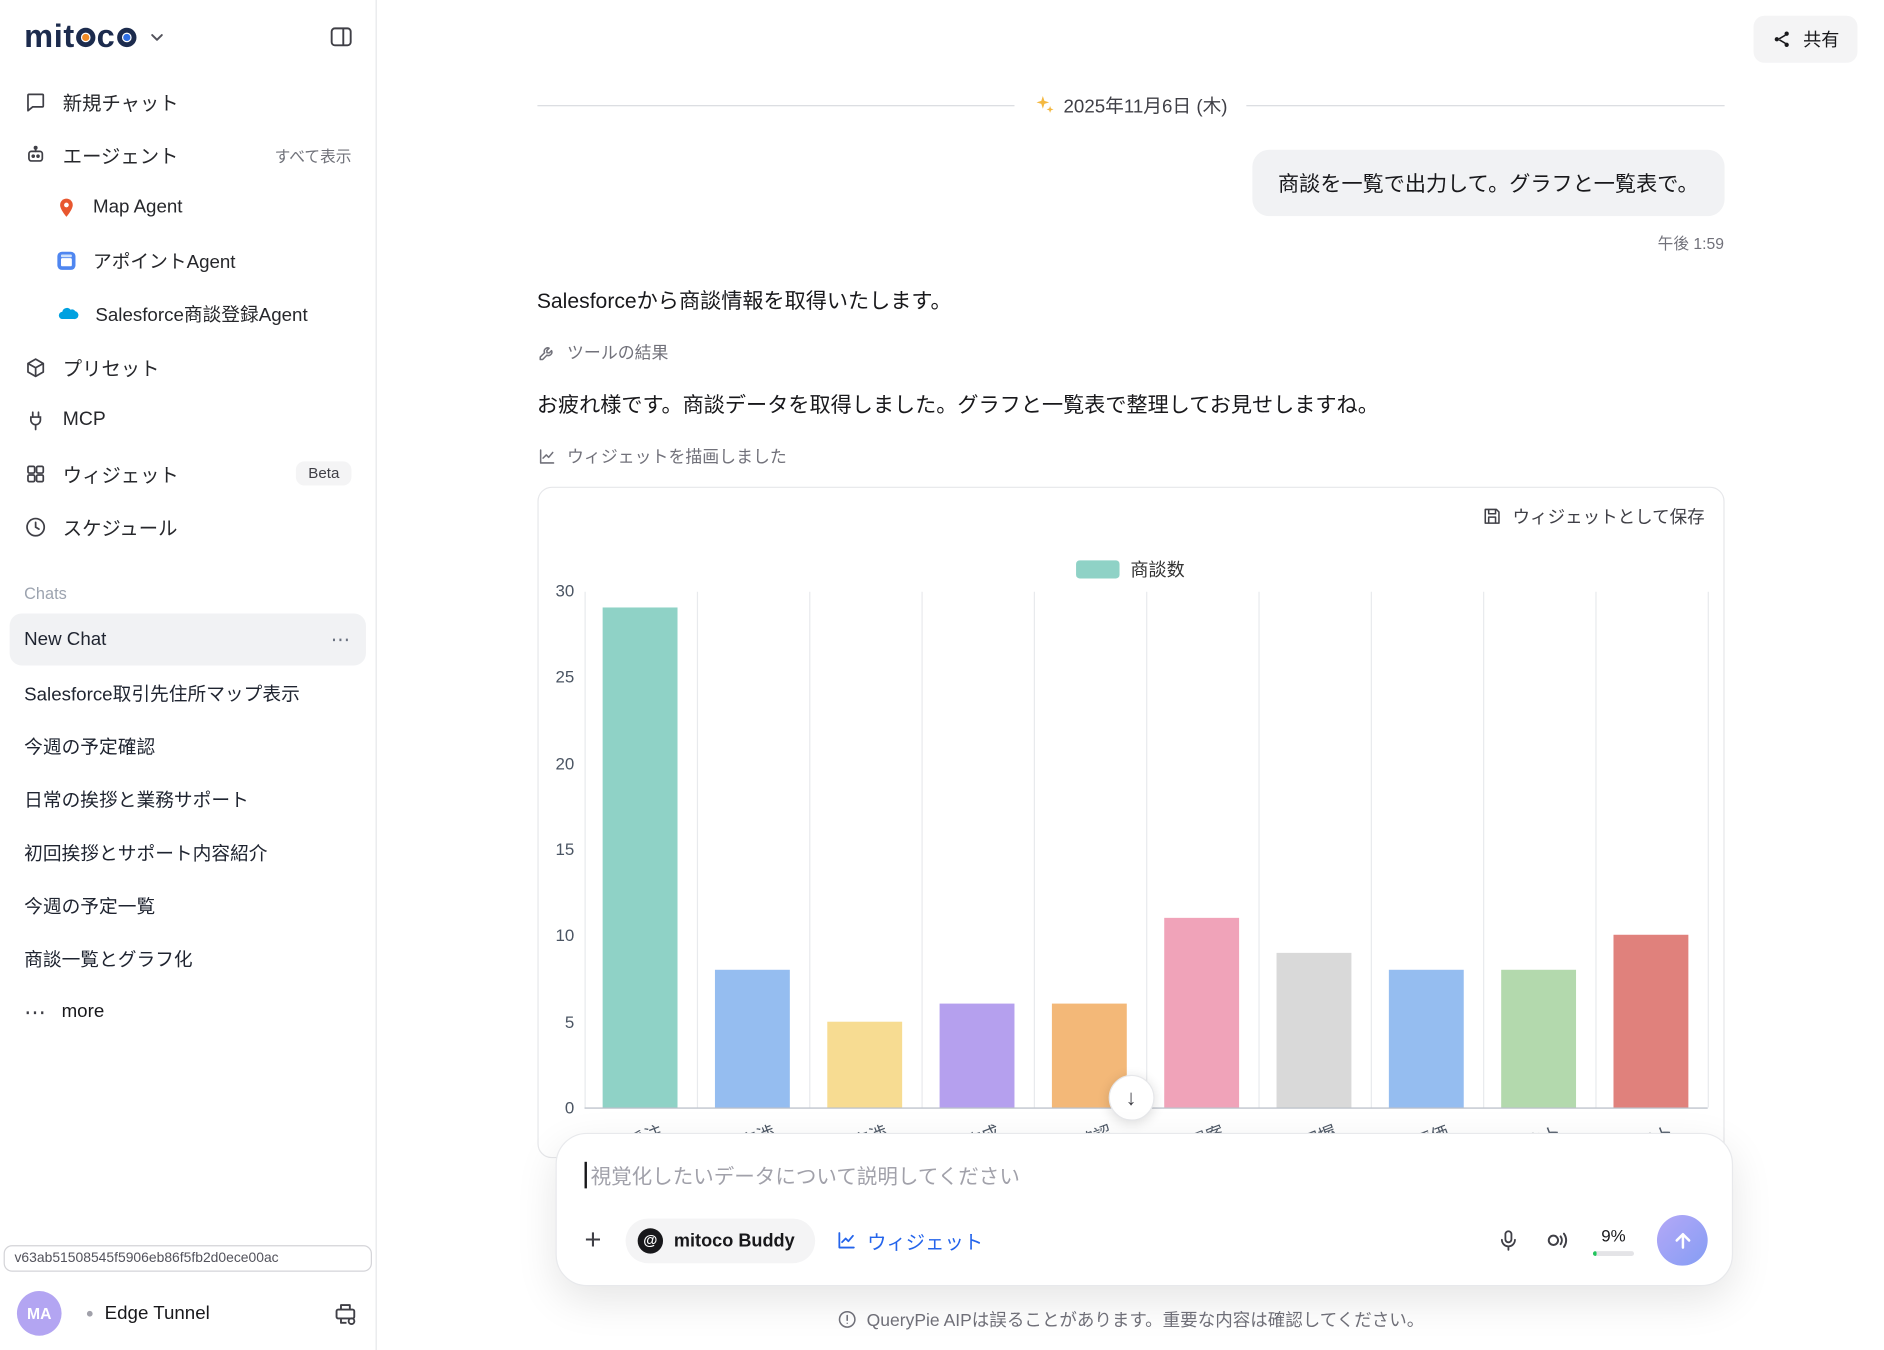  Describe the element at coordinates (1613, 1235) in the screenshot. I see `usage-percent: 9%` at that location.